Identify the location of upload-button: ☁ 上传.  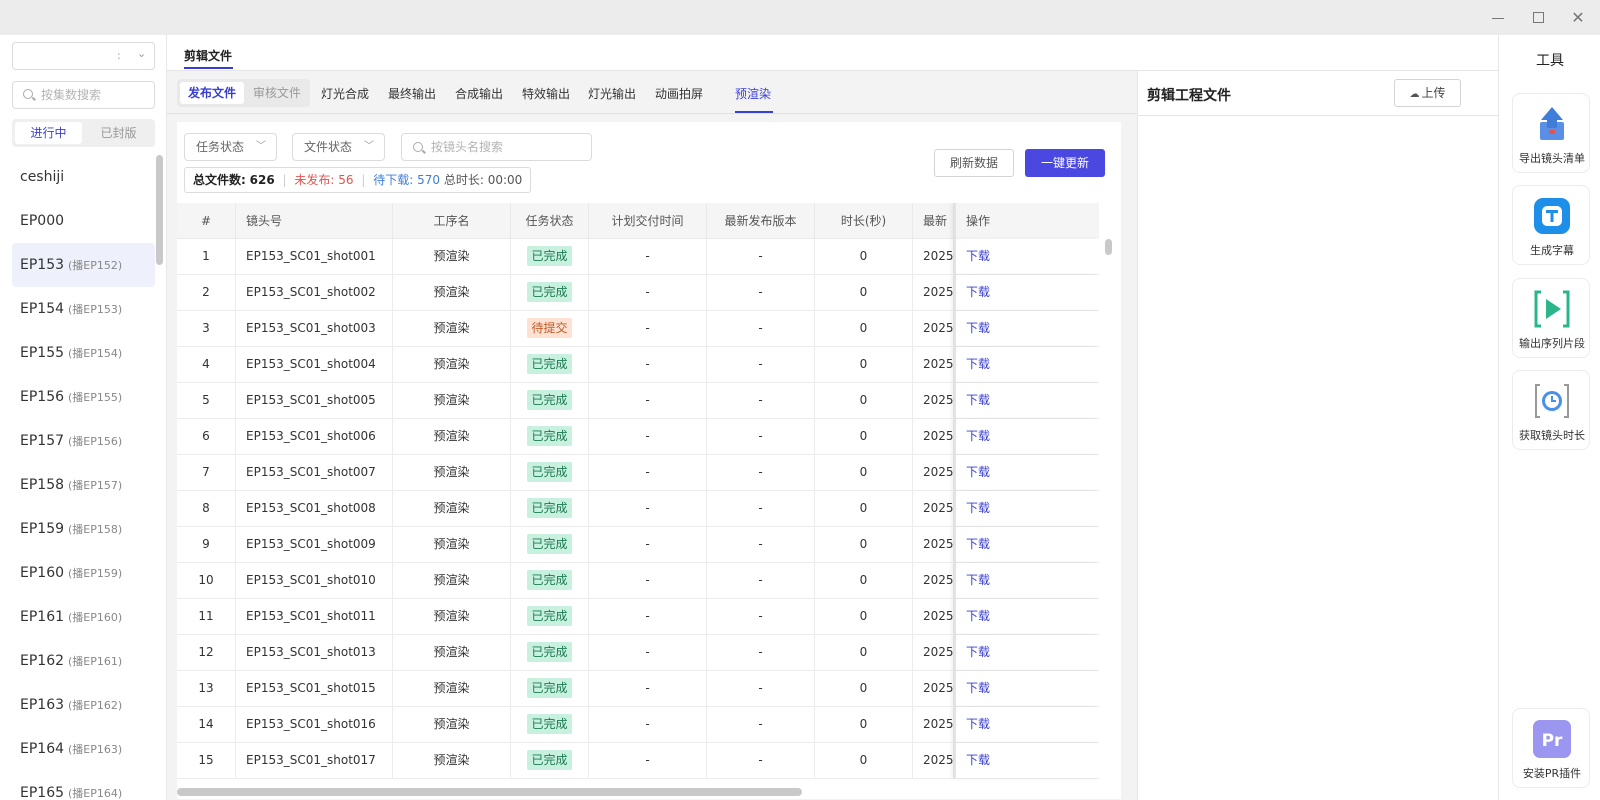
(1427, 93).